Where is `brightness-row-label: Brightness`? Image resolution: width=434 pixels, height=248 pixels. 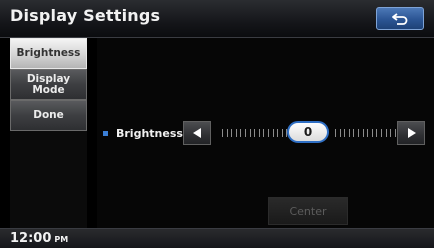
brightness-row-label: Brightness is located at coordinates (143, 133).